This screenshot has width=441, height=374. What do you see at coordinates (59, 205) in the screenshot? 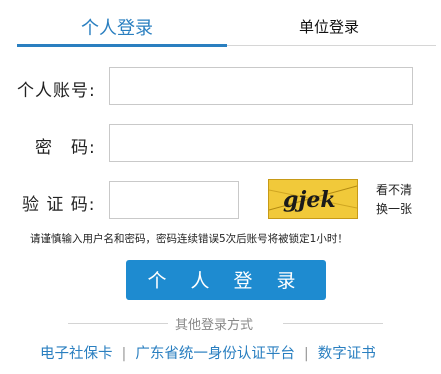
I see `captcha-label: 验 证 码:` at bounding box center [59, 205].